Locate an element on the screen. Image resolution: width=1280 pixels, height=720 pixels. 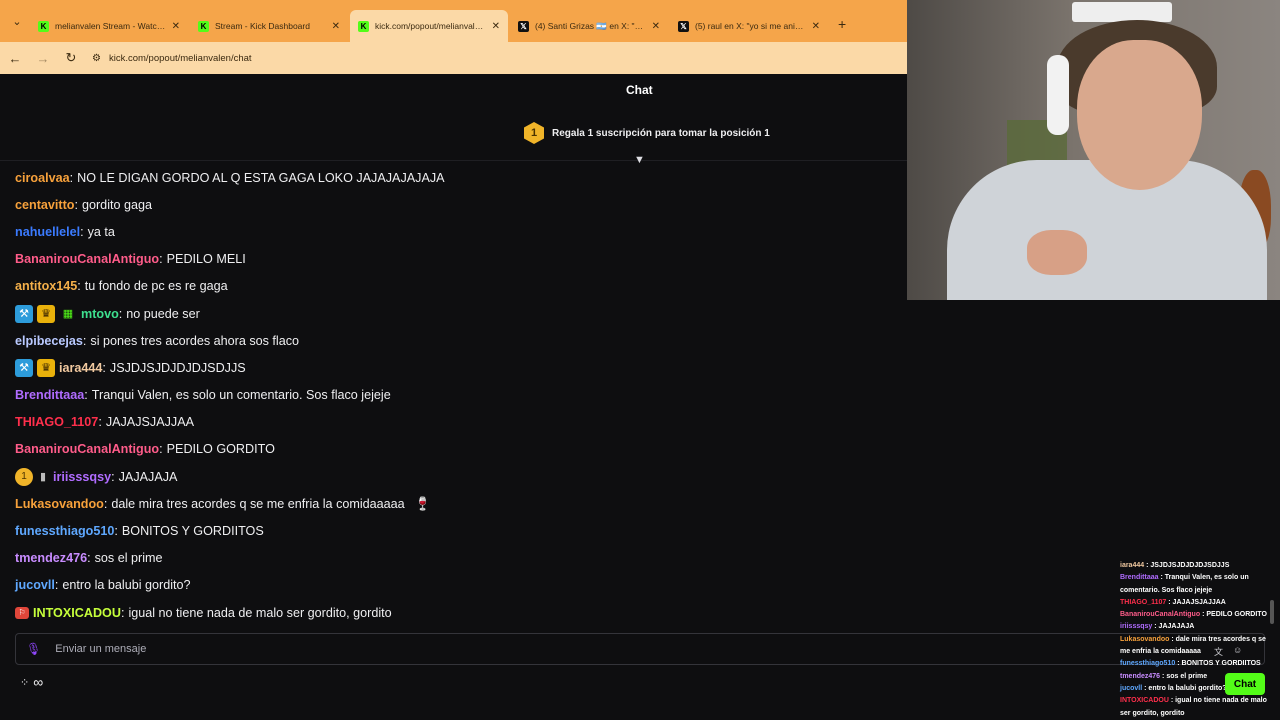
infinity-icon: ∞ is located at coordinates (38, 682).